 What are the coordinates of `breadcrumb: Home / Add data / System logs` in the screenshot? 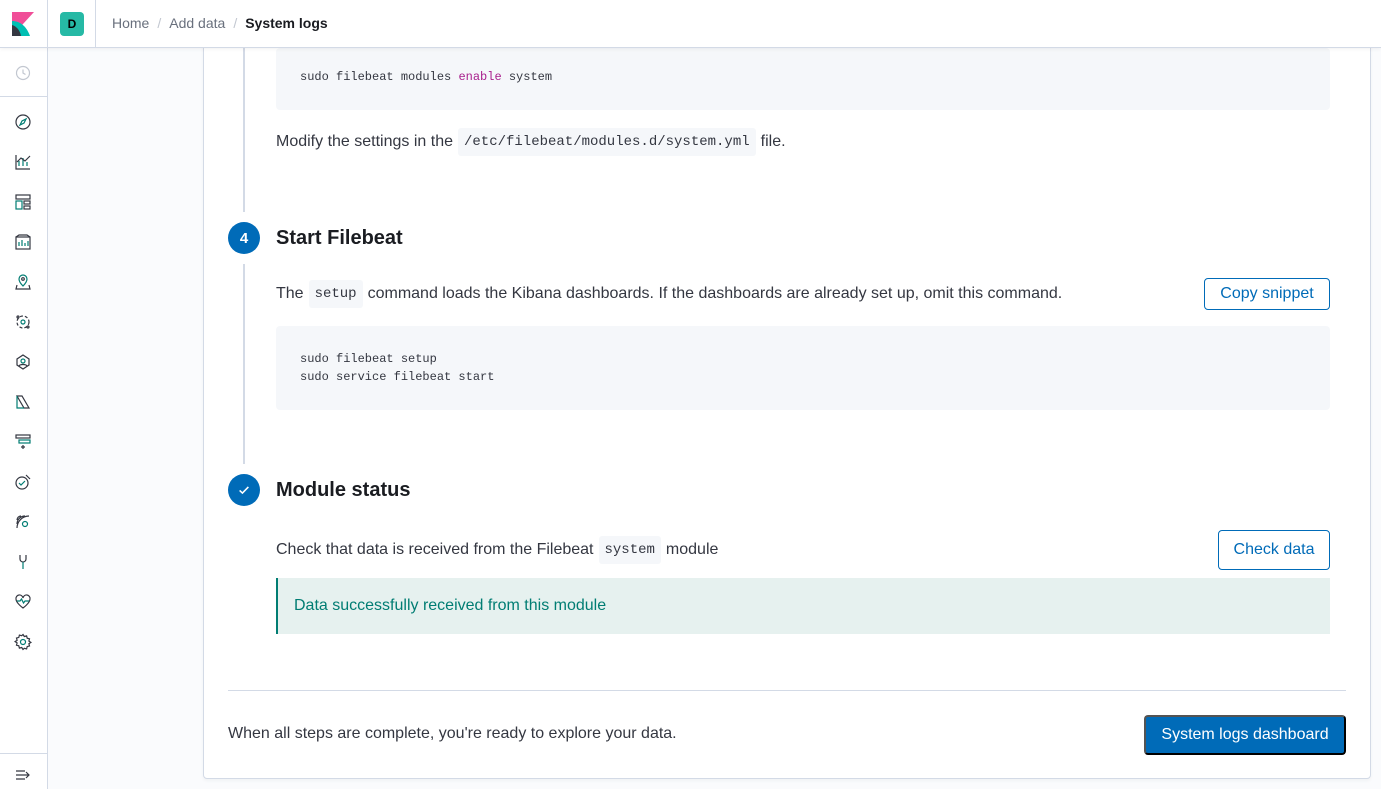 It's located at (220, 23).